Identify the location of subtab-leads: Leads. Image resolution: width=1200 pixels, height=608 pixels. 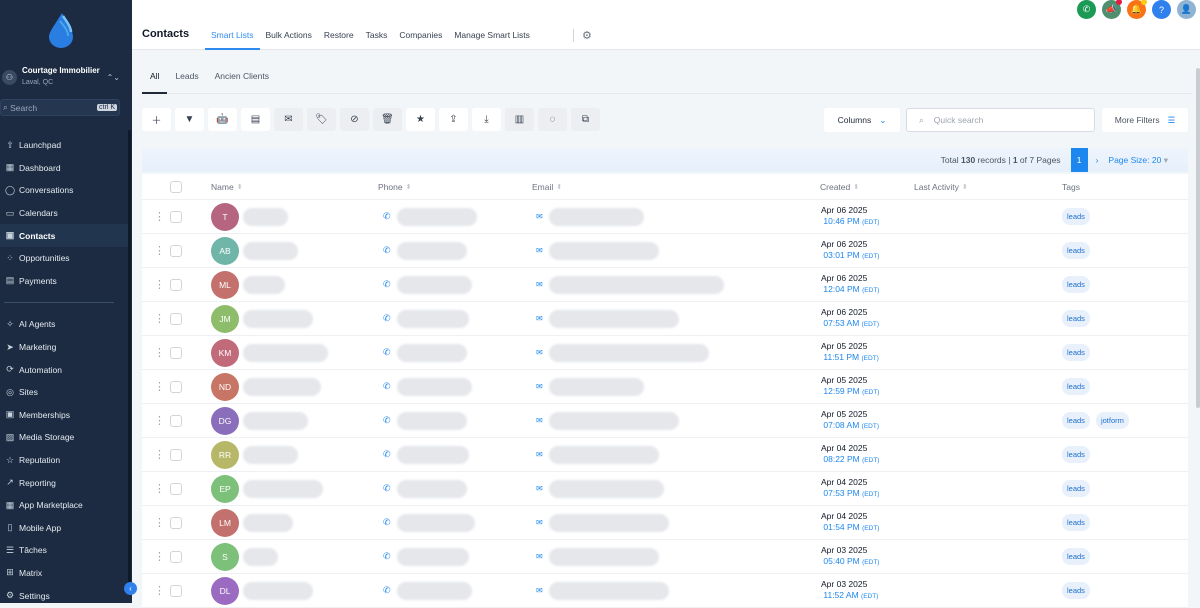
(186, 80).